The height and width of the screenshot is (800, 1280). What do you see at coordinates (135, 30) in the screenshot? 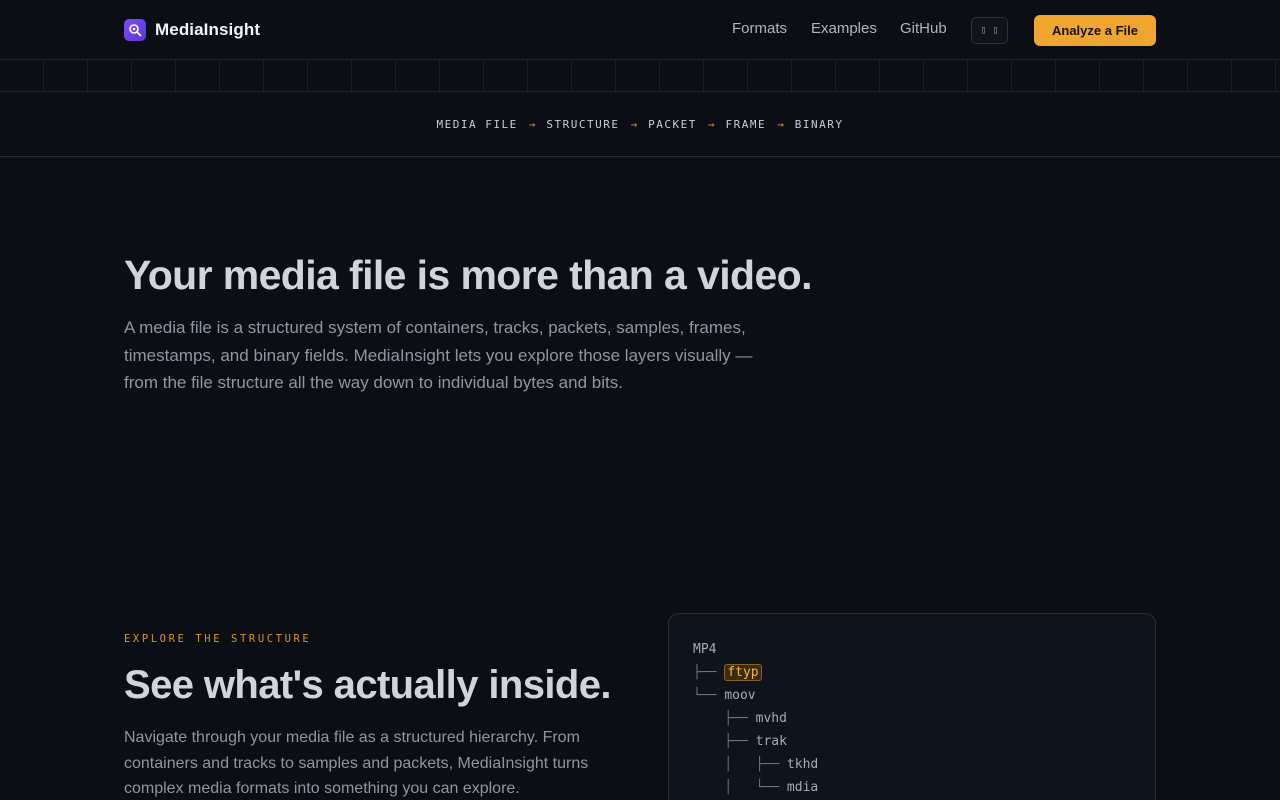
I see `magnifier-icon` at bounding box center [135, 30].